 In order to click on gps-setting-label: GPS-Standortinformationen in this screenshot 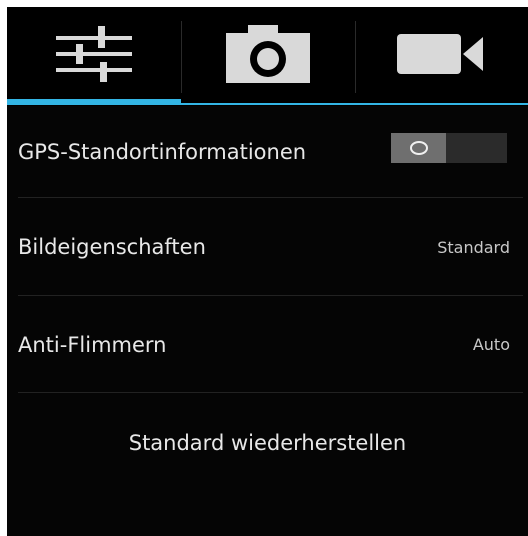, I will do `click(162, 152)`.